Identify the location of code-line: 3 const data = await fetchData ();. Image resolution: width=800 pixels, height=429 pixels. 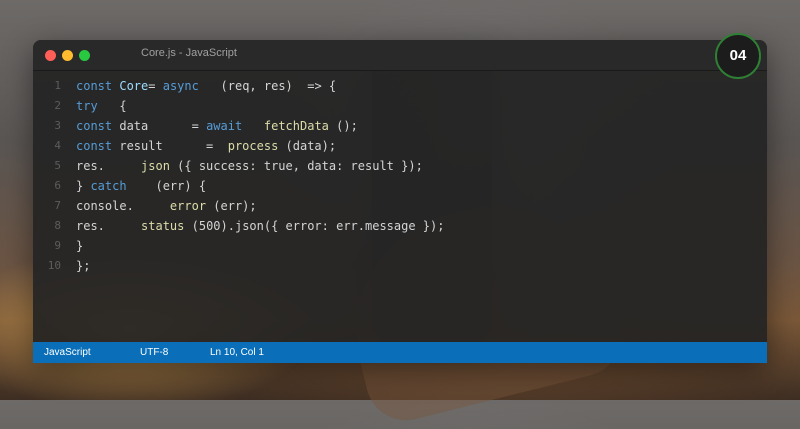
(400, 126).